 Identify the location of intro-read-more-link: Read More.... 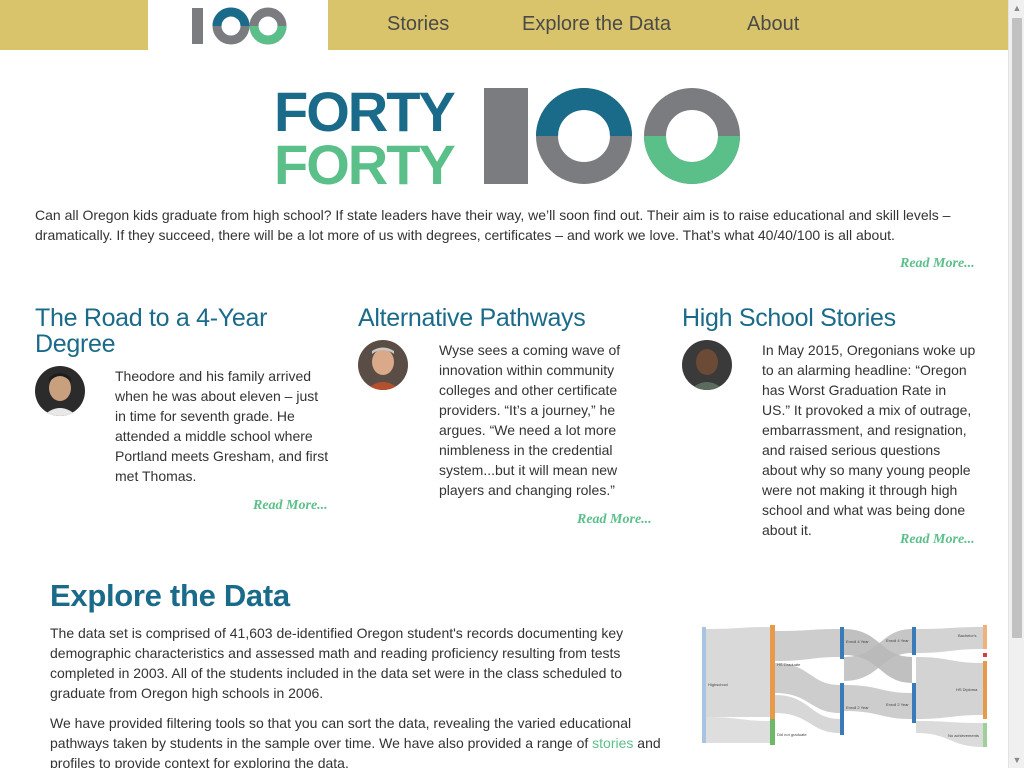
(937, 264).